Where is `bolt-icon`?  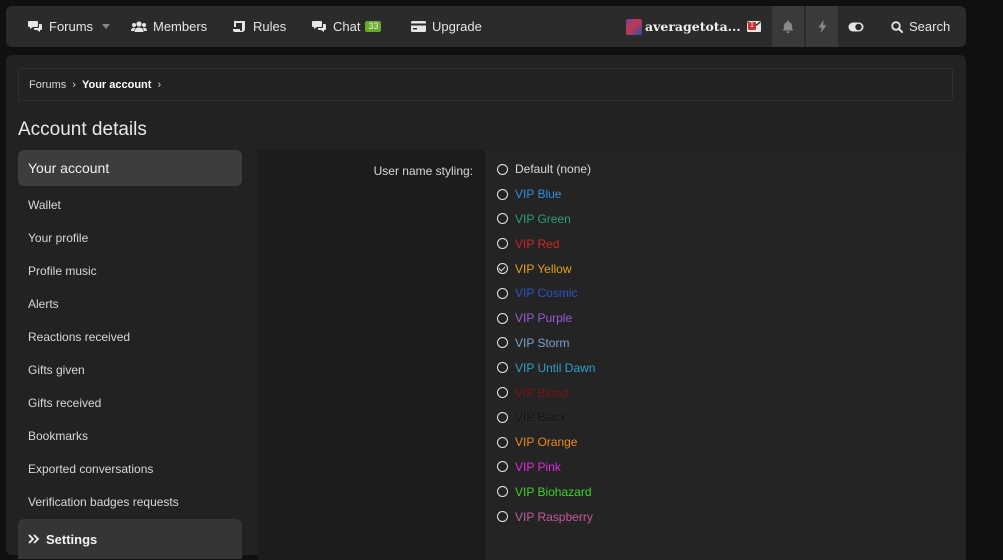
bolt-icon is located at coordinates (822, 26).